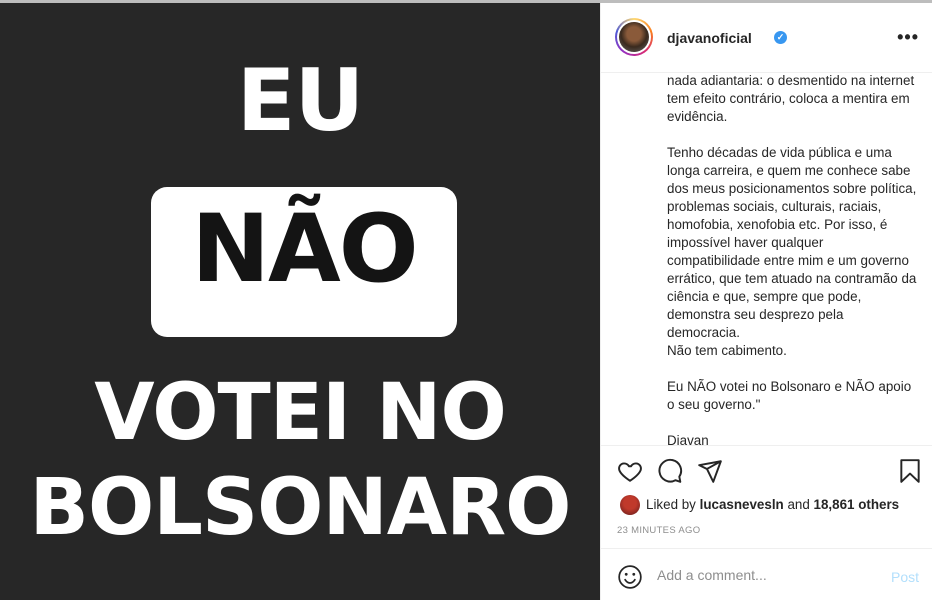 The height and width of the screenshot is (600, 932). What do you see at coordinates (673, 504) in the screenshot?
I see `likes-prefix: Liked by` at bounding box center [673, 504].